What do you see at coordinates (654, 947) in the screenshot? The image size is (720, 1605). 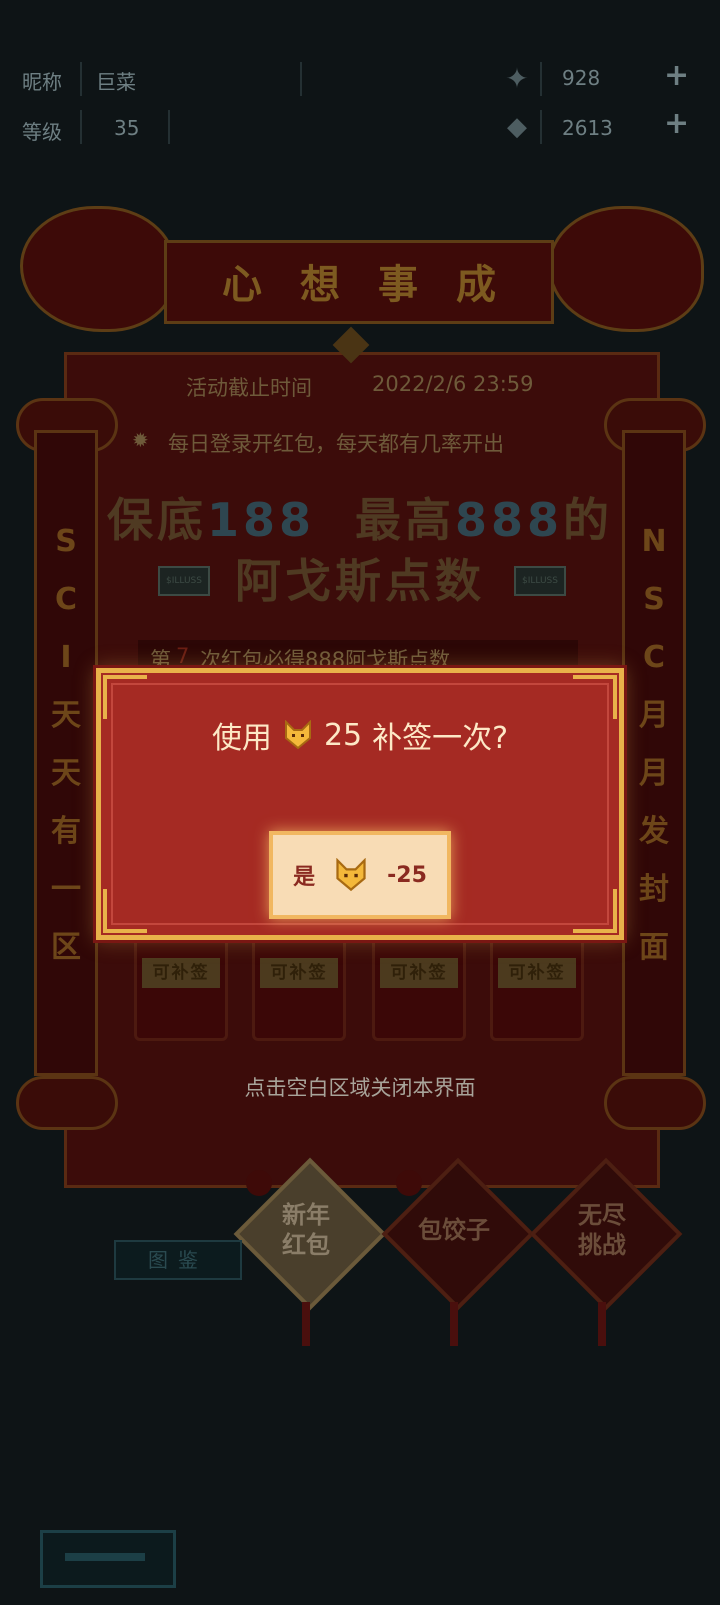 I see `pillar-char: 面` at bounding box center [654, 947].